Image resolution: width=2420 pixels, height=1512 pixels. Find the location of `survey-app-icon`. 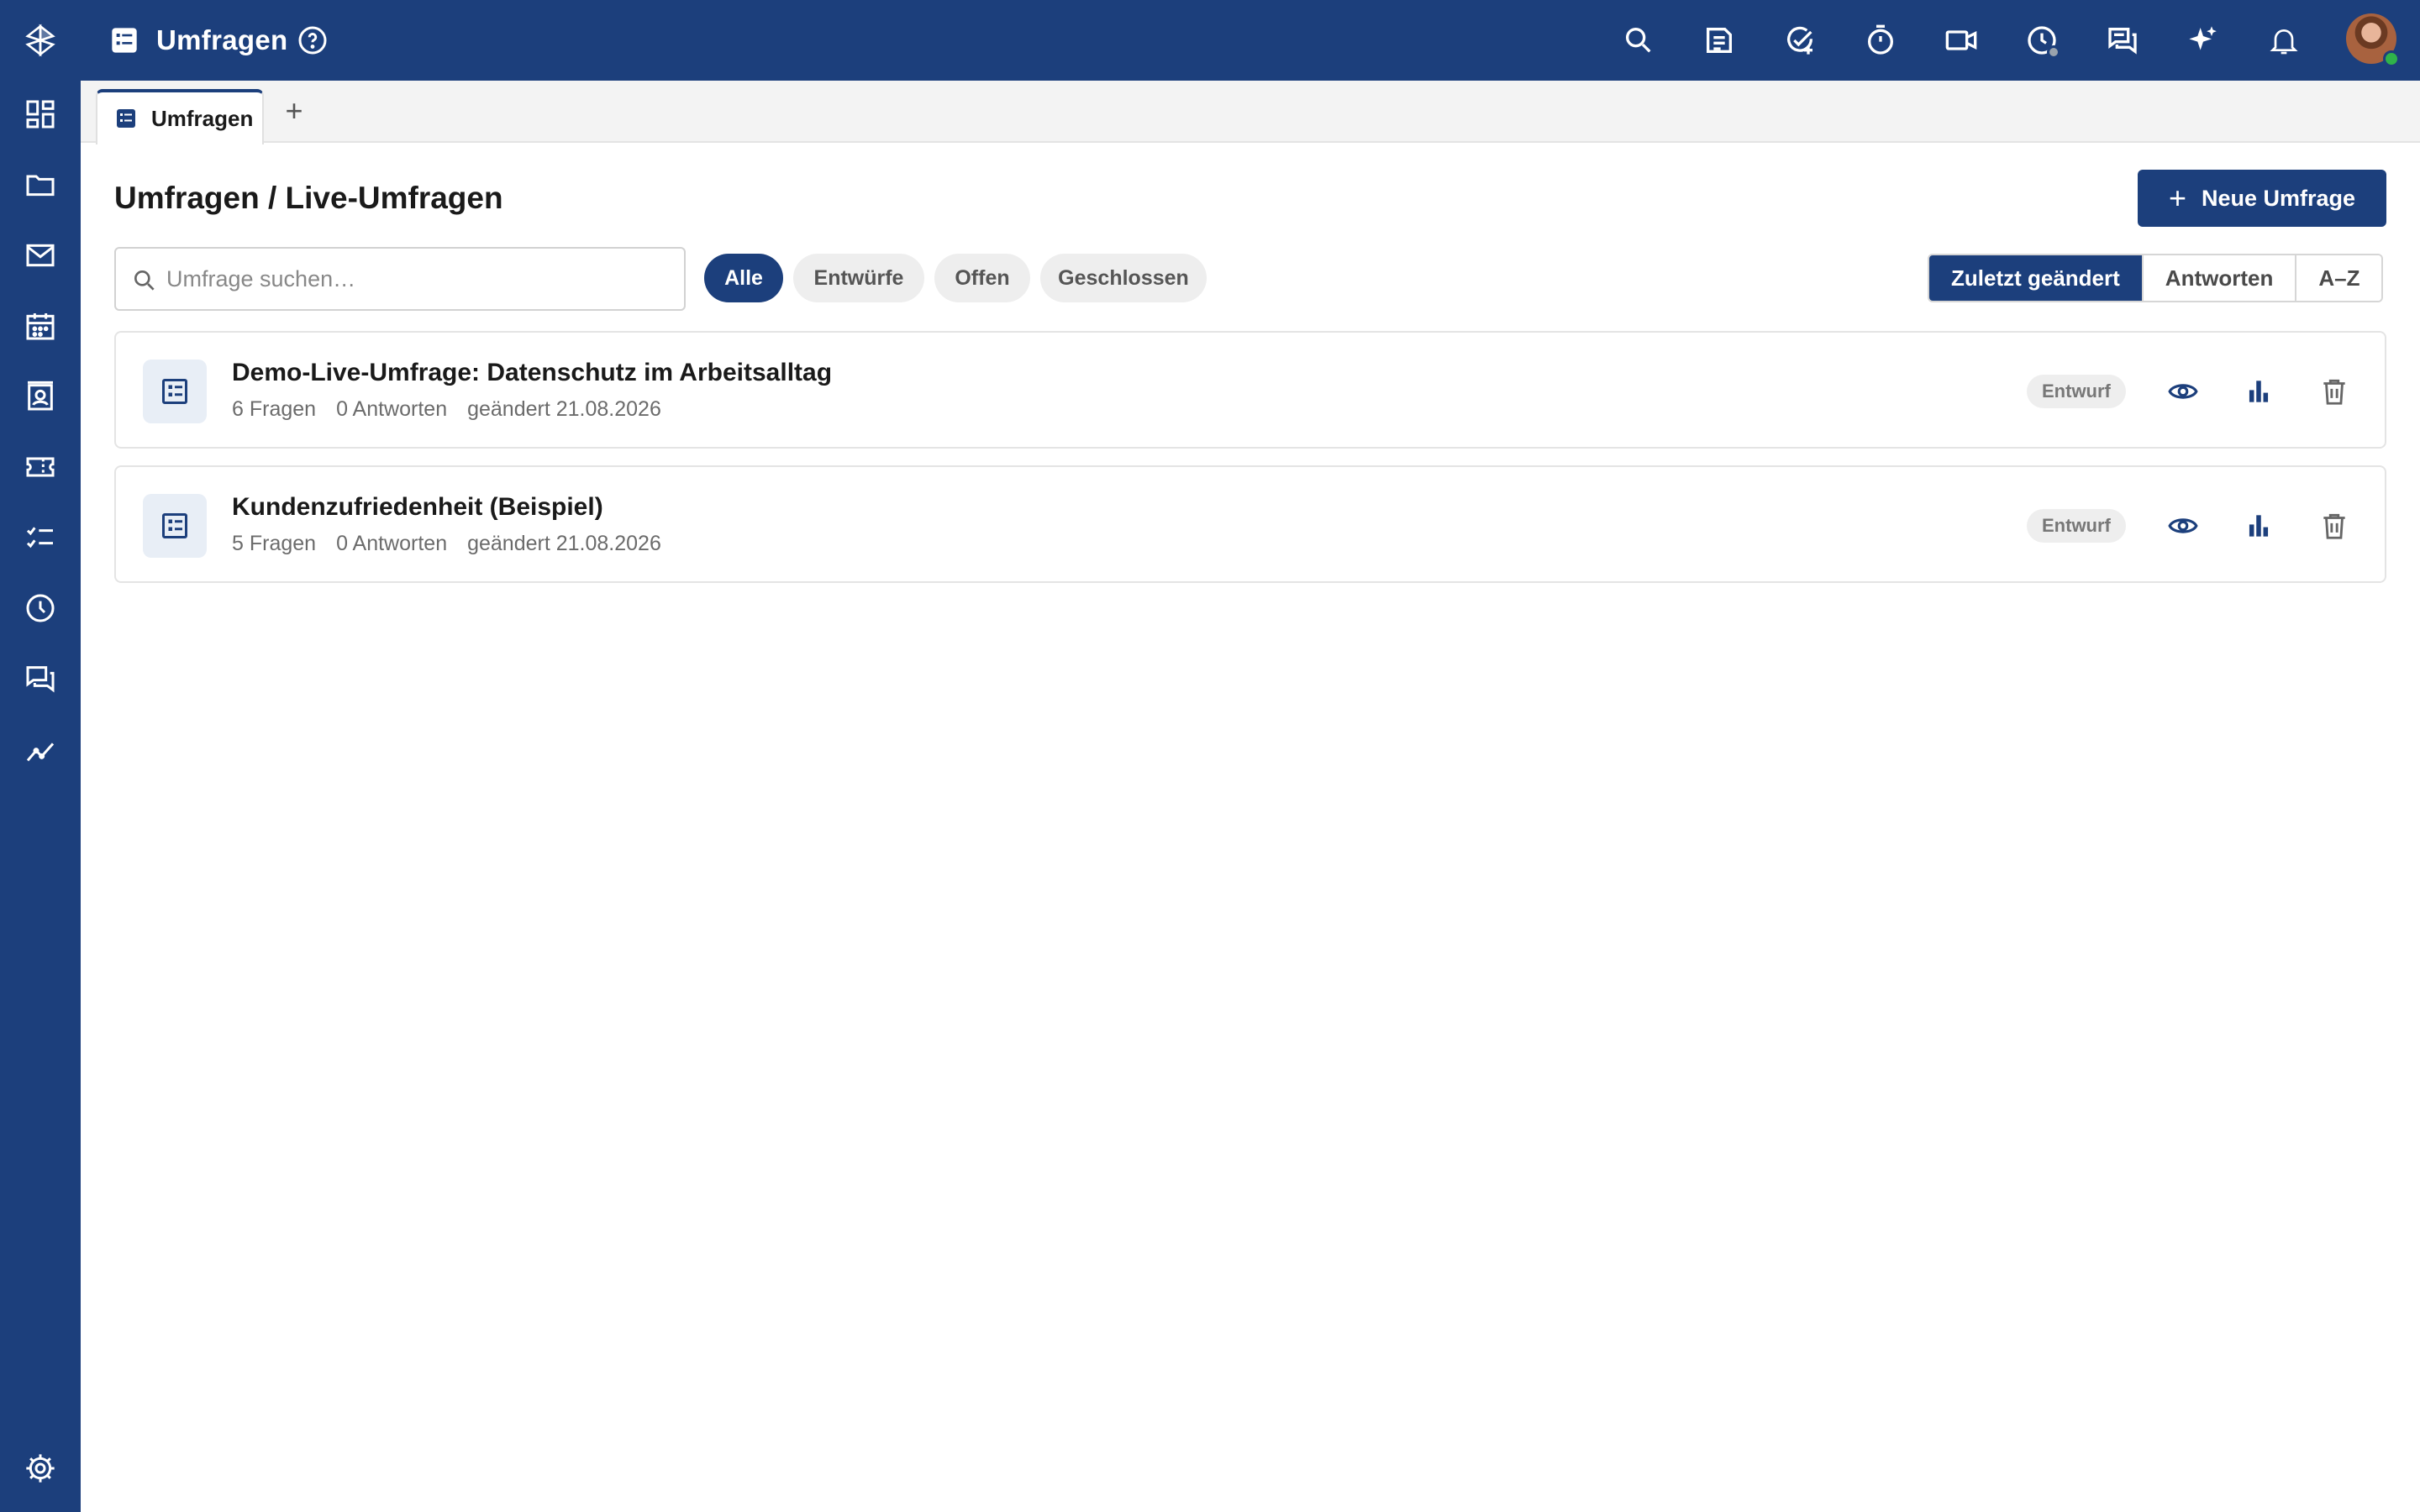

survey-app-icon is located at coordinates (124, 40).